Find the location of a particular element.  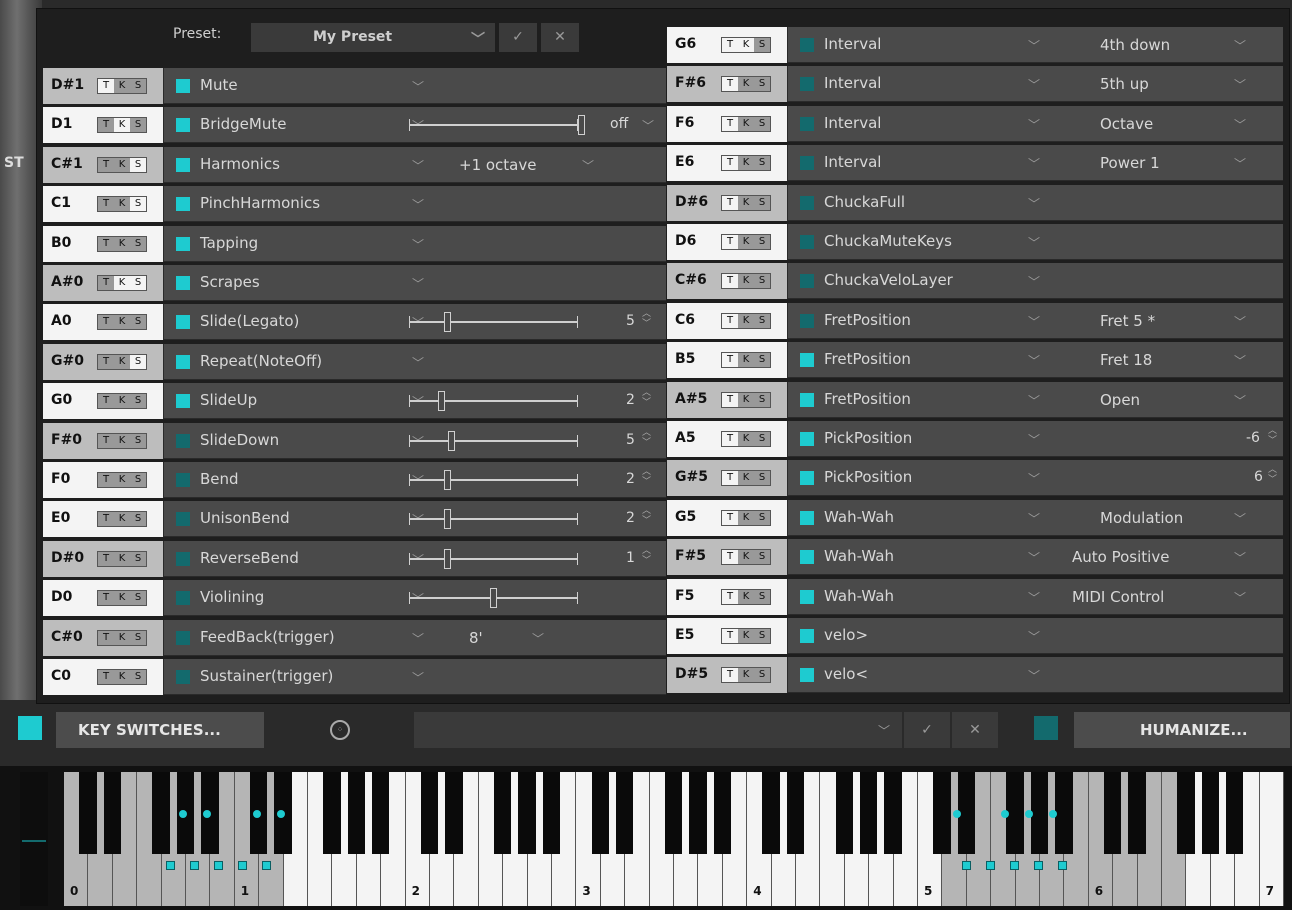

key-switches-toggle is located at coordinates (30, 728).